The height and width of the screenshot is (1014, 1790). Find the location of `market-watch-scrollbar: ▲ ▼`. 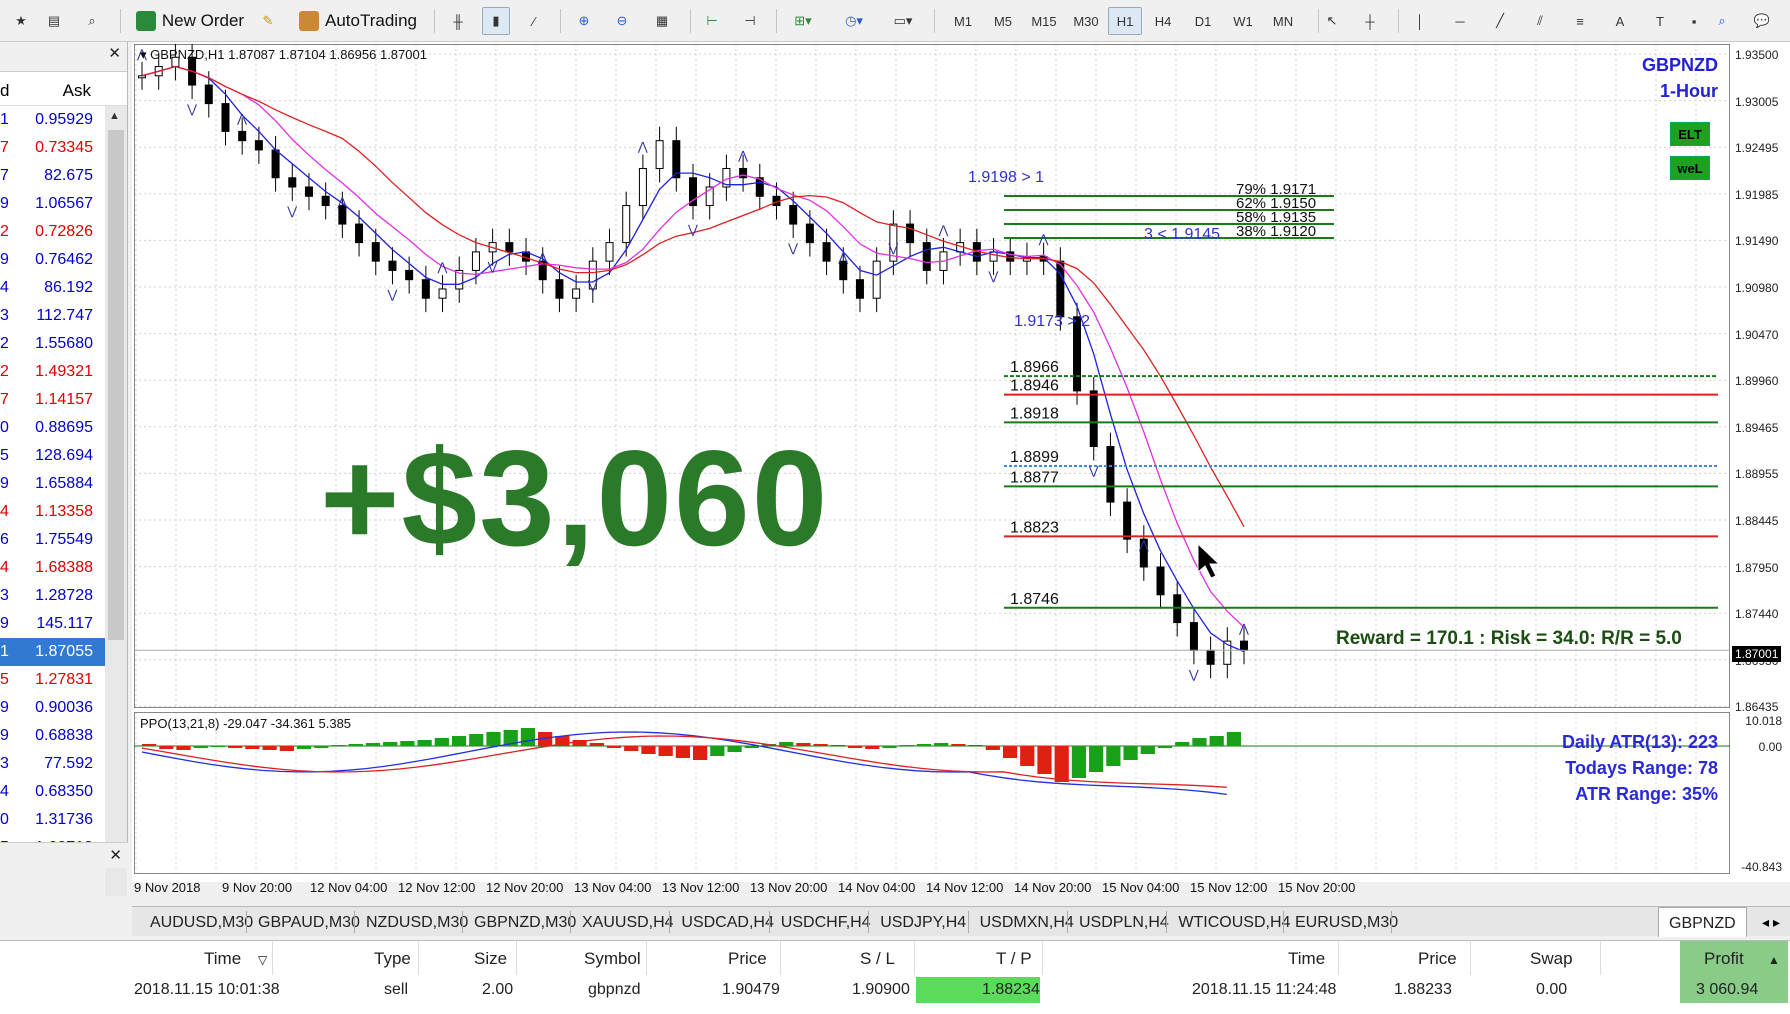

market-watch-scrollbar: ▲ ▼ is located at coordinates (116, 501).